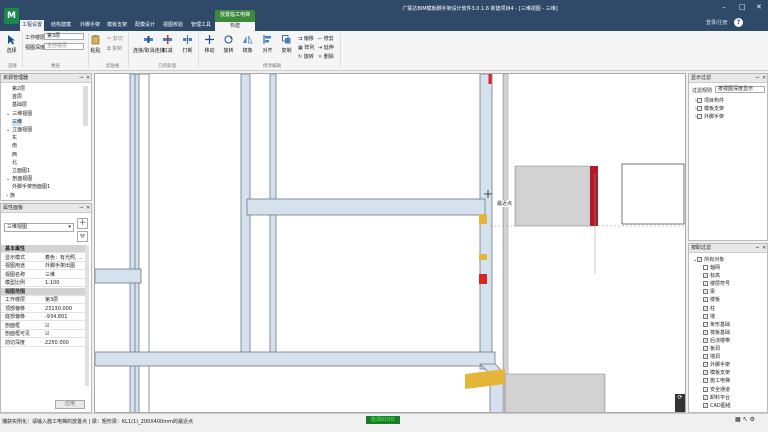  Describe the element at coordinates (117, 25) in the screenshot. I see `tab-formwork-support: 模板支架` at that location.